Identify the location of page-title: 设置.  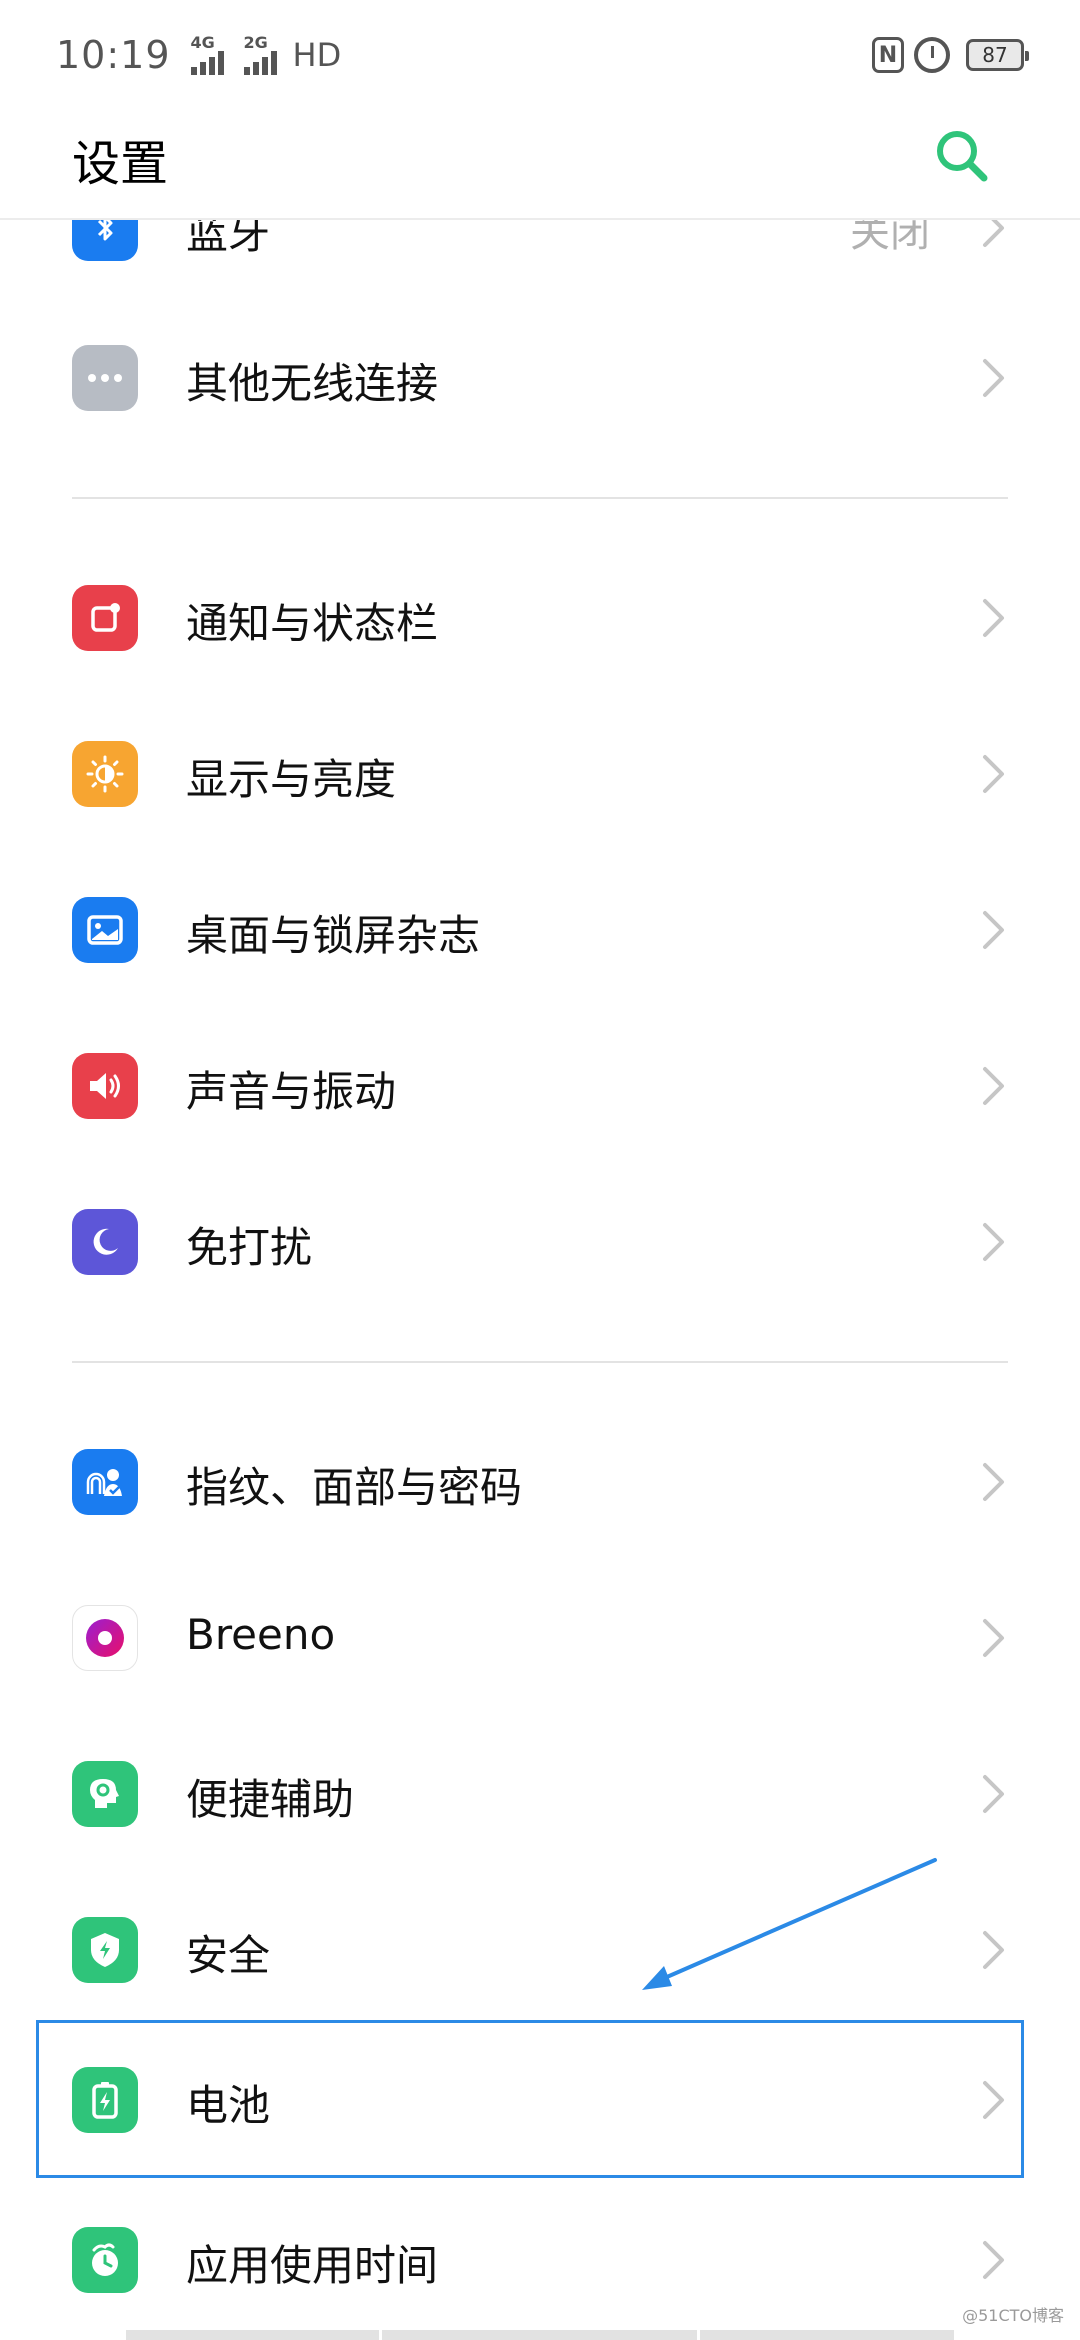
(120, 164).